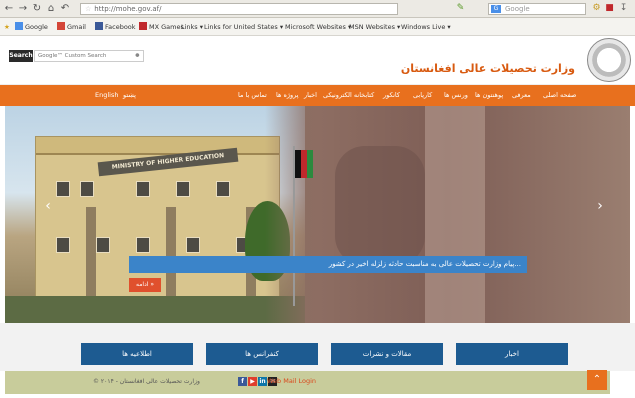 The width and height of the screenshot is (635, 398). What do you see at coordinates (161, 27) in the screenshot?
I see `bookmark-mx-games: MX Games` at bounding box center [161, 27].